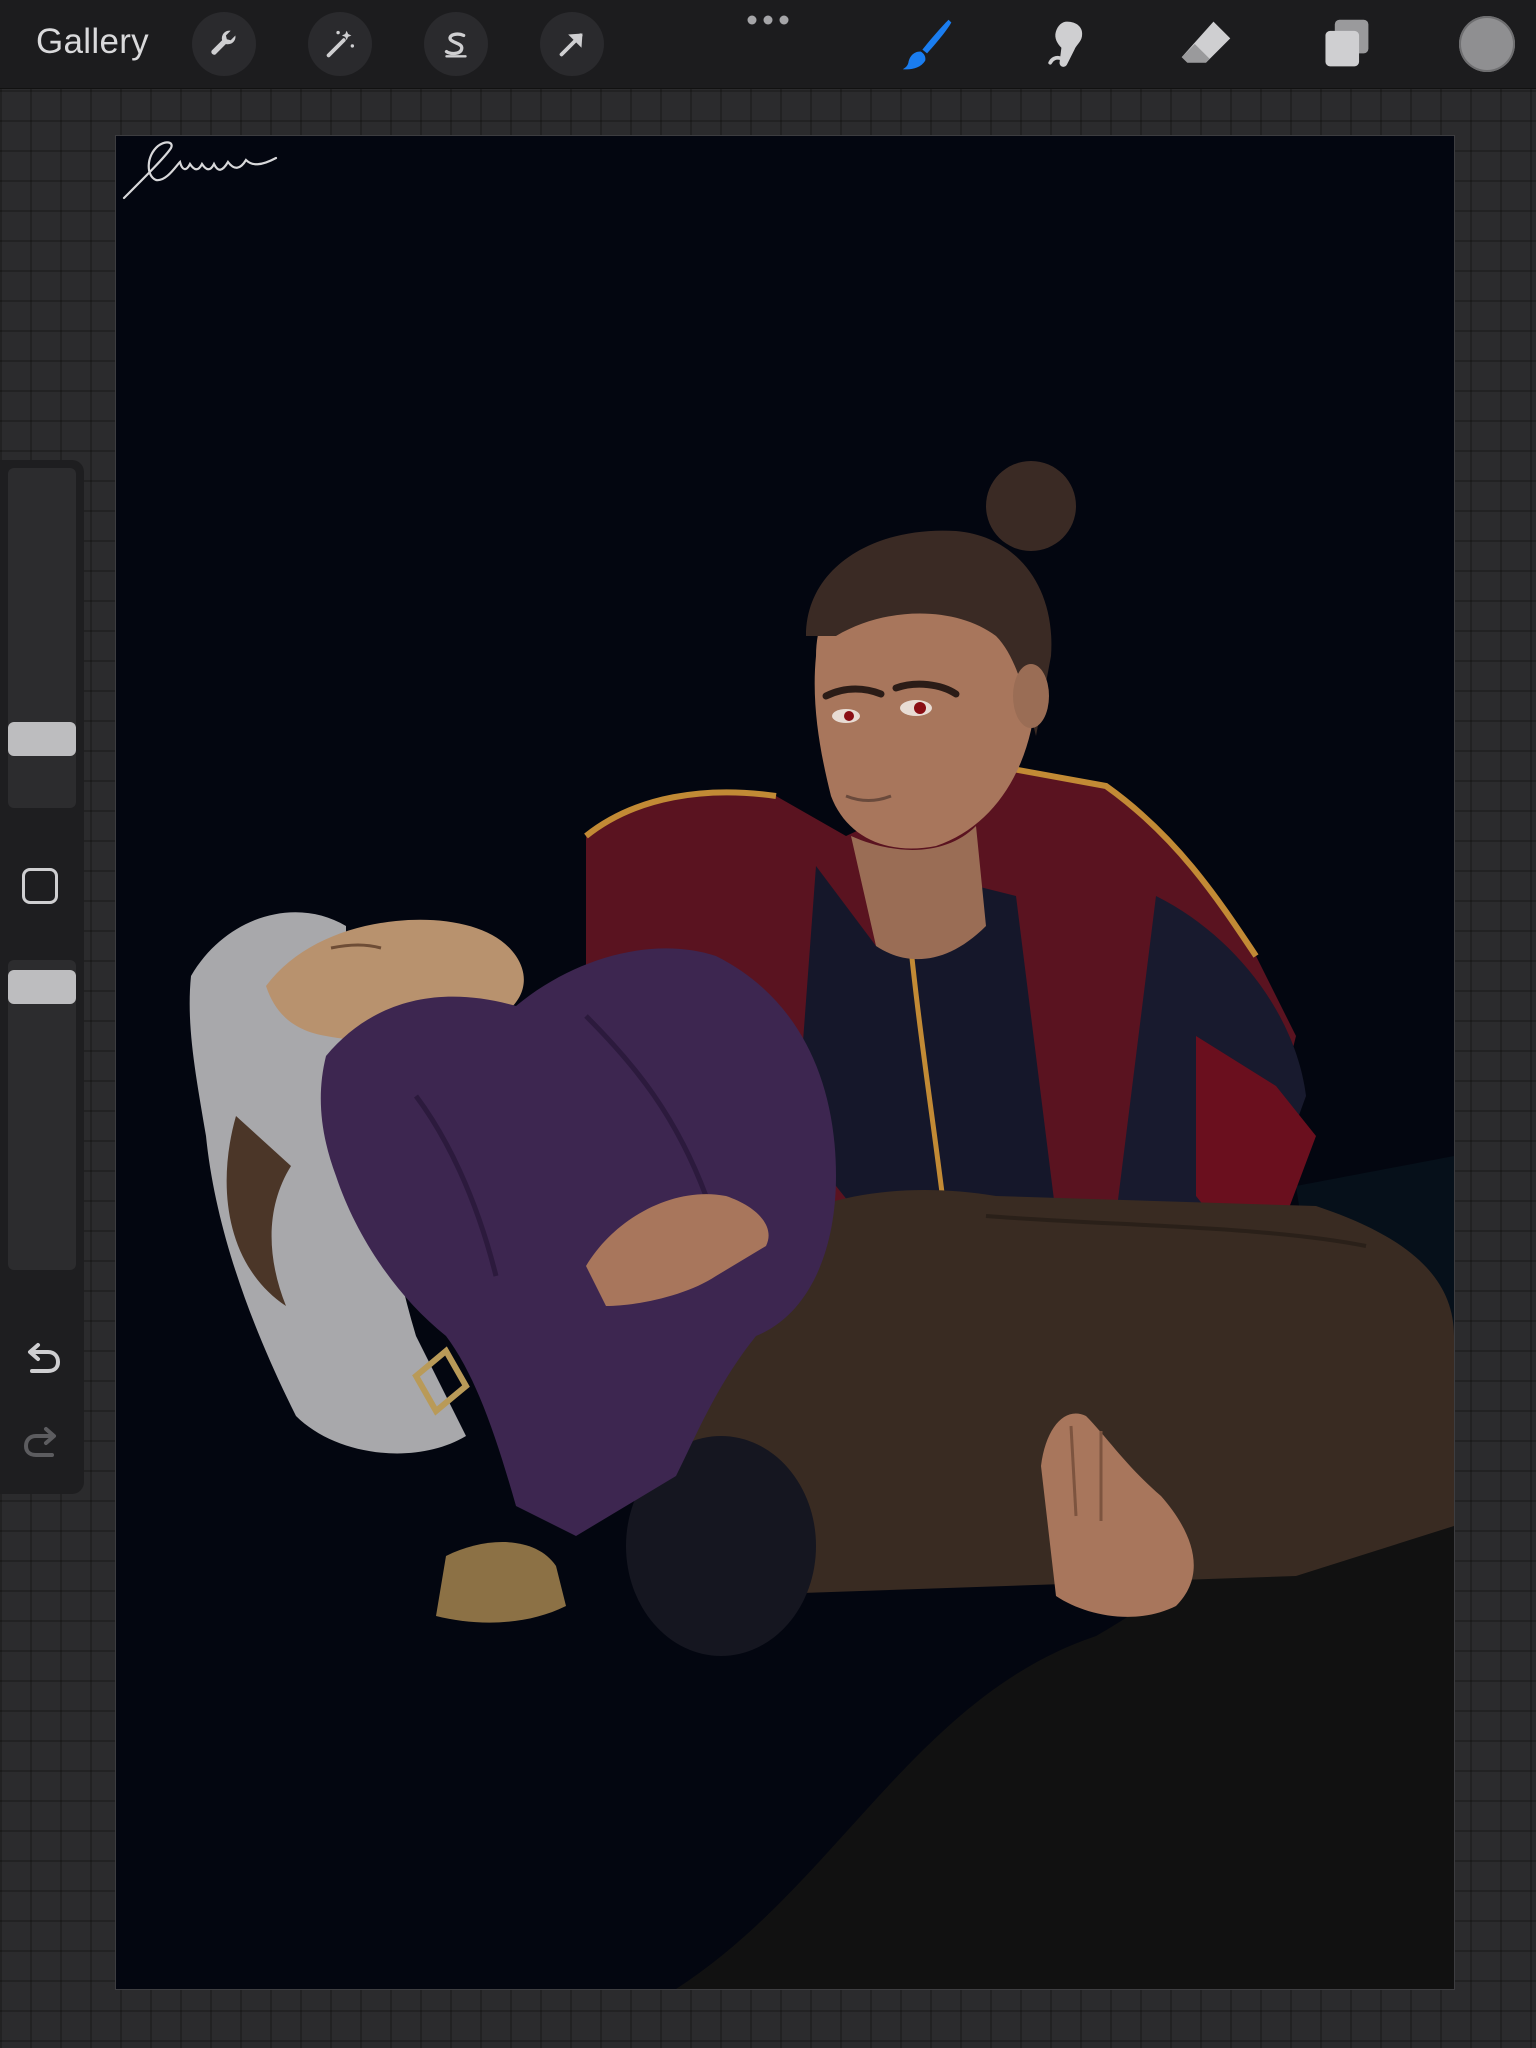 This screenshot has width=1536, height=2048. I want to click on wrench-icon, so click(223, 42).